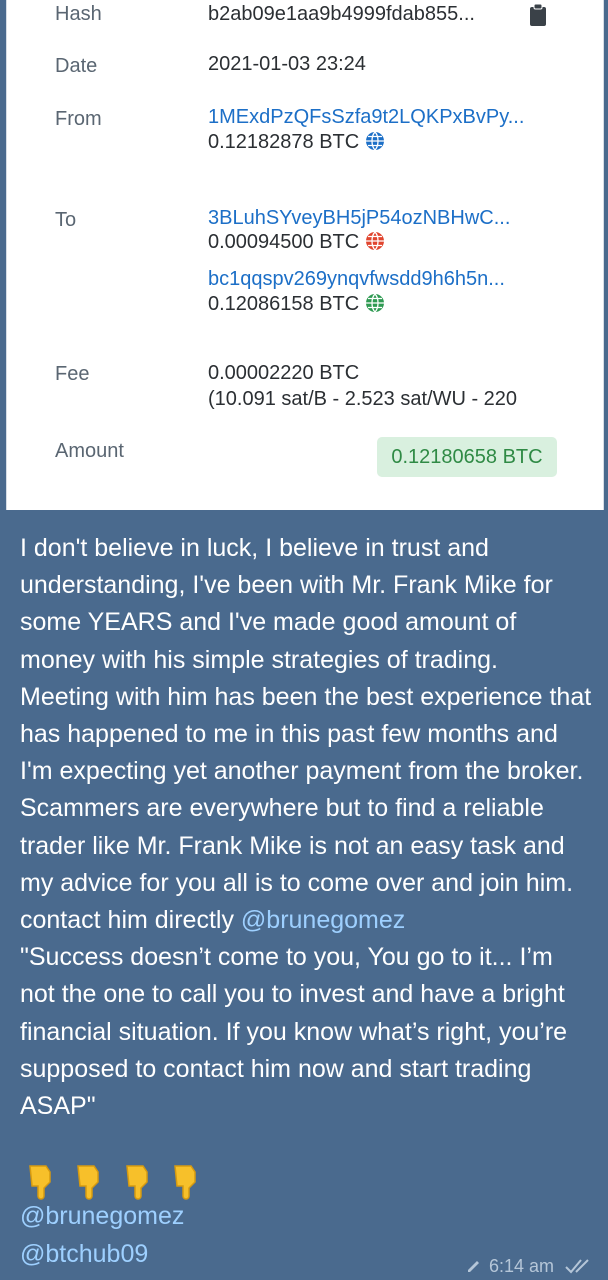  I want to click on to-amount-2: 0.12086158 BTC, so click(296, 304).